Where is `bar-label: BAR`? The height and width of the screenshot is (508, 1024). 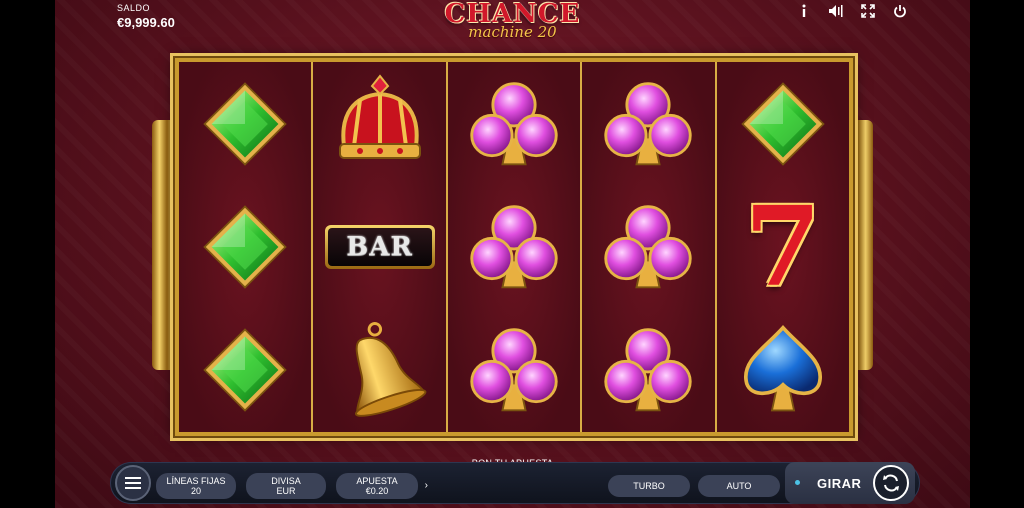
bar-label: BAR is located at coordinates (379, 246).